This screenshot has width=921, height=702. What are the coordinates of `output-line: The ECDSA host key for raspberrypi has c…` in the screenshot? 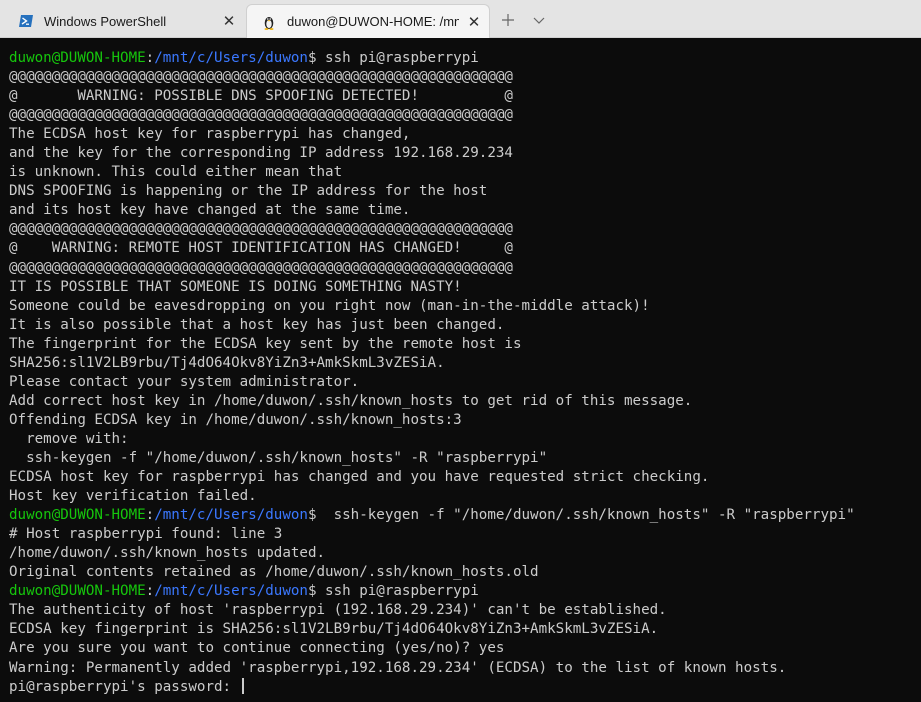 It's located at (465, 134).